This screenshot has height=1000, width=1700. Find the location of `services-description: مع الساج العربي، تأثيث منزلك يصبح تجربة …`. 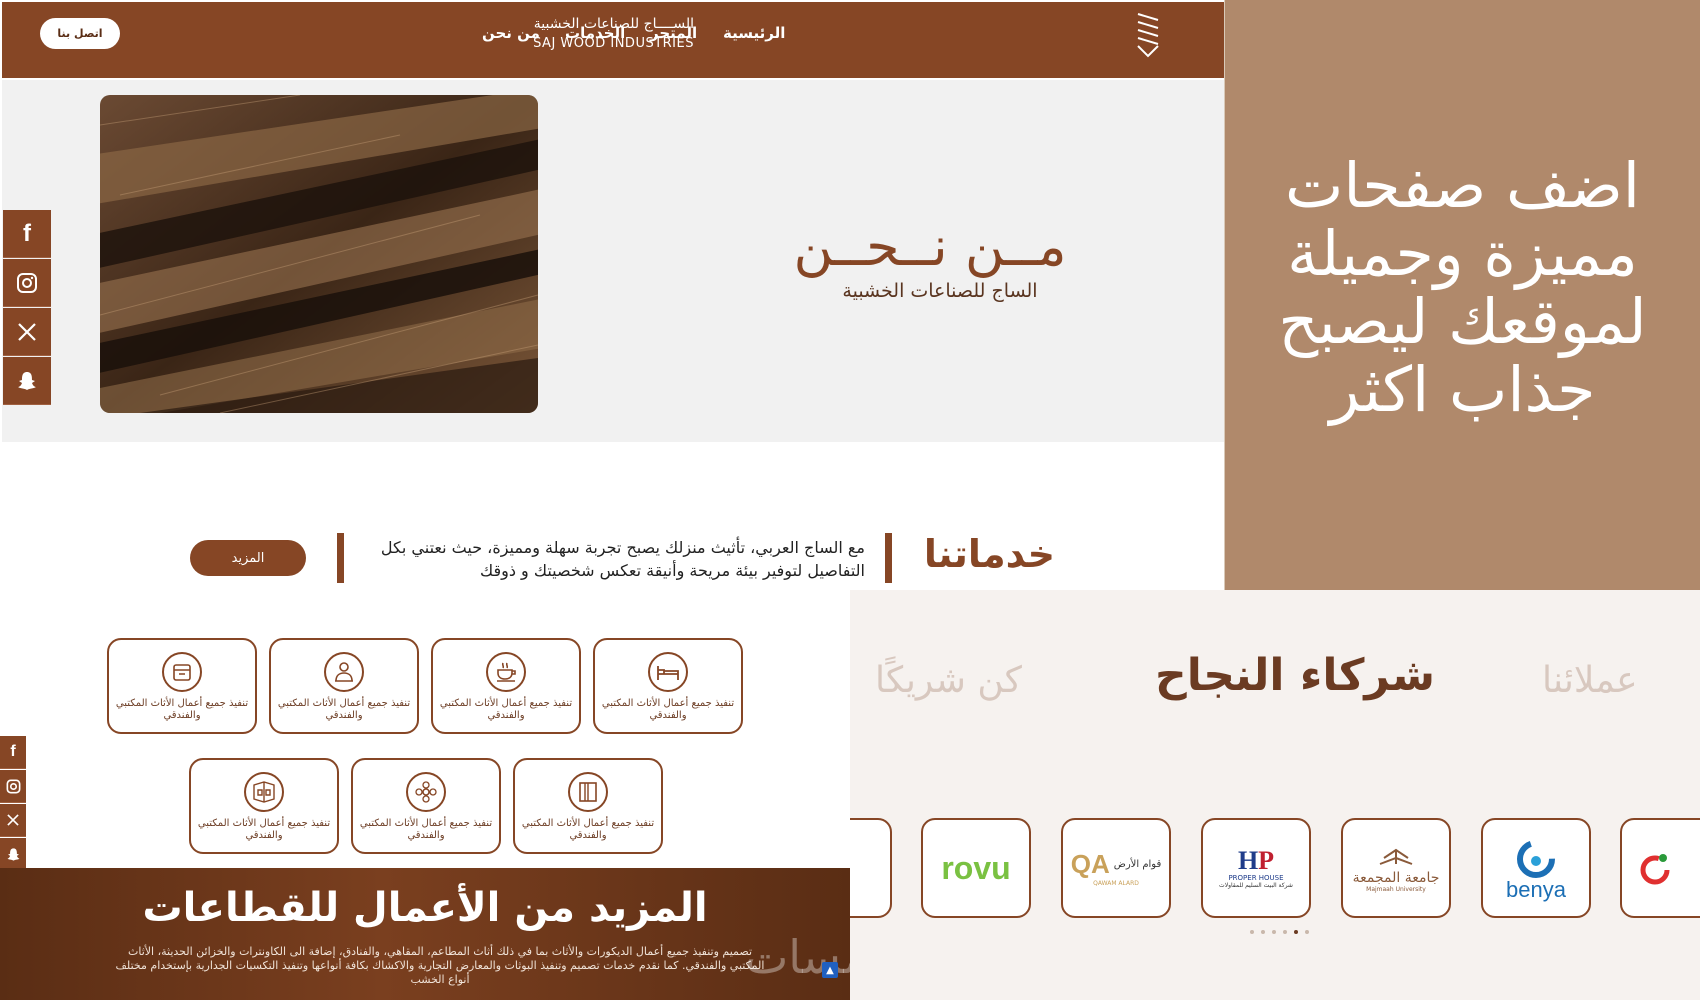

services-description: مع الساج العربي، تأثيث منزلك يصبح تجربة … is located at coordinates (622, 559).